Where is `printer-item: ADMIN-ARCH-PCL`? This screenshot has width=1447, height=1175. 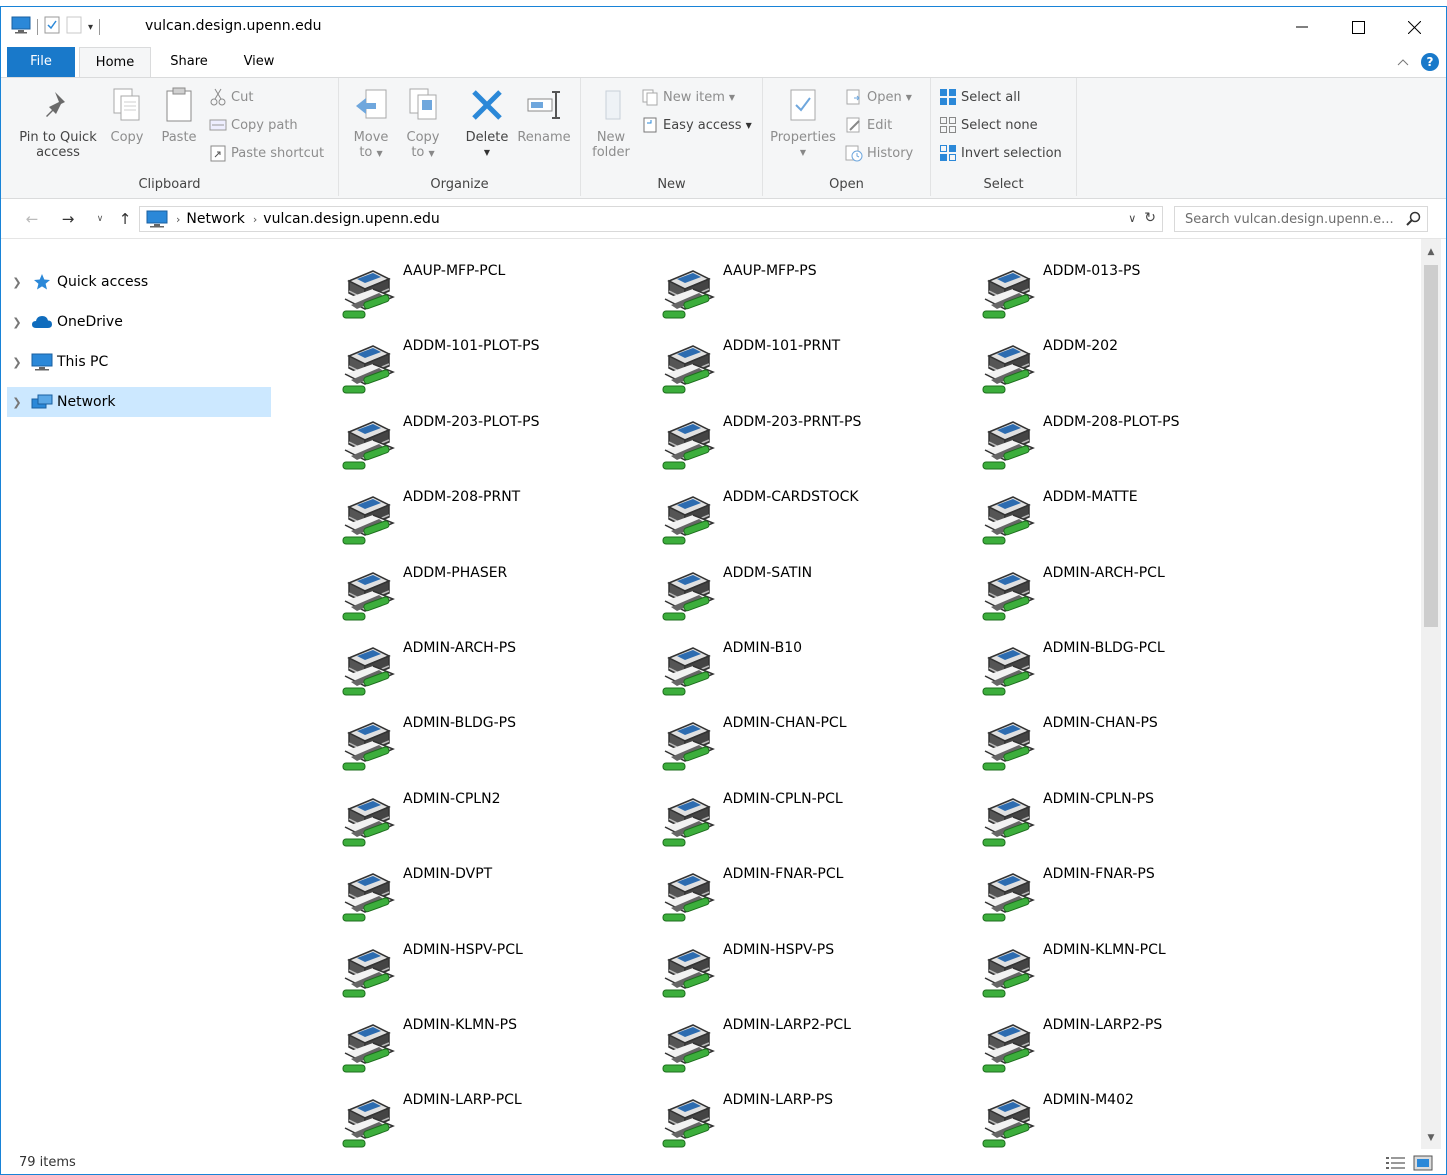
printer-item: ADMIN-ARCH-PCL is located at coordinates (1134, 596).